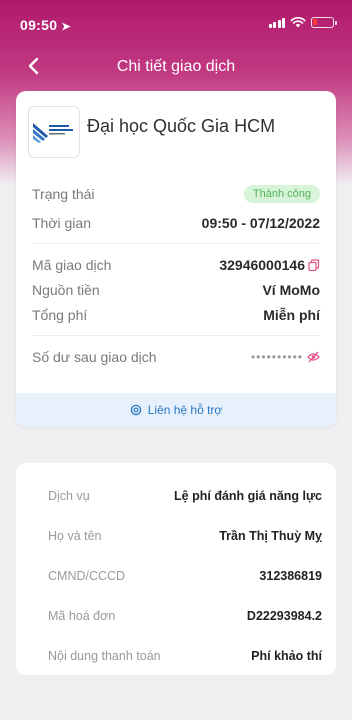 The width and height of the screenshot is (352, 720). What do you see at coordinates (60, 315) in the screenshot?
I see `fee-label: Tổng phí` at bounding box center [60, 315].